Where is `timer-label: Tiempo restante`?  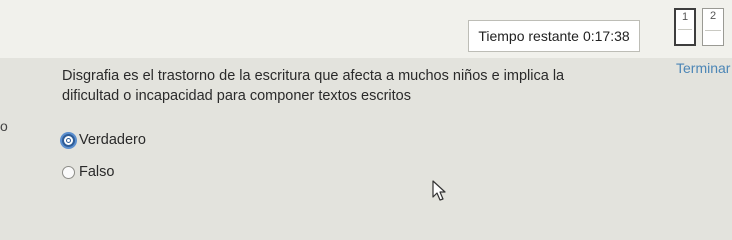 timer-label: Tiempo restante is located at coordinates (528, 36).